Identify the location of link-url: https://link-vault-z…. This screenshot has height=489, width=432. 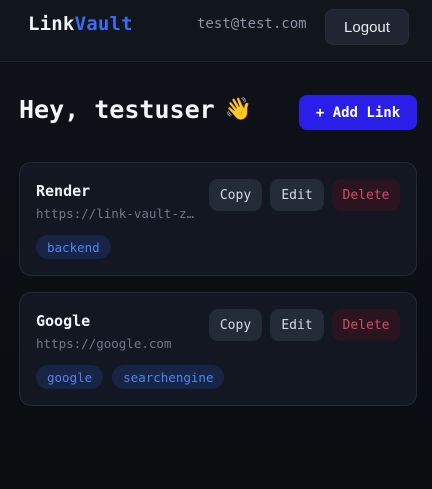
(116, 213).